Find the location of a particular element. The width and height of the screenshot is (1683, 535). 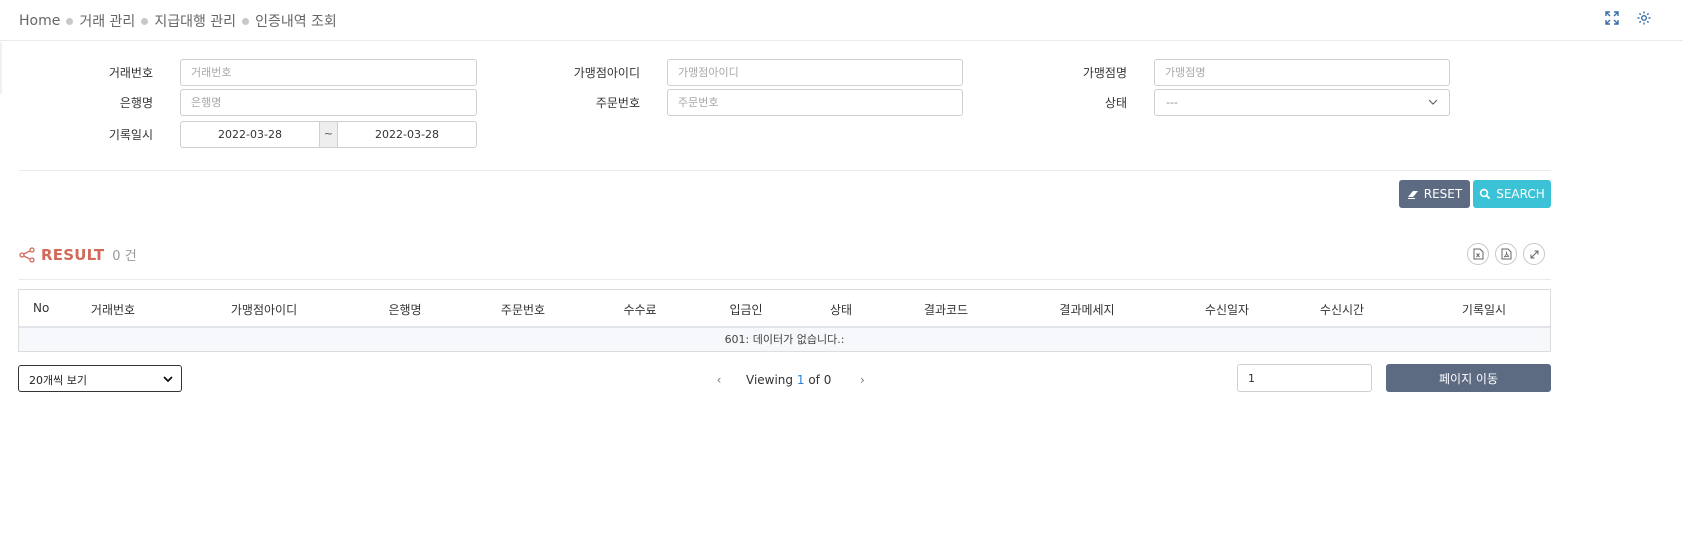

search-button: SEARCH is located at coordinates (1512, 194).